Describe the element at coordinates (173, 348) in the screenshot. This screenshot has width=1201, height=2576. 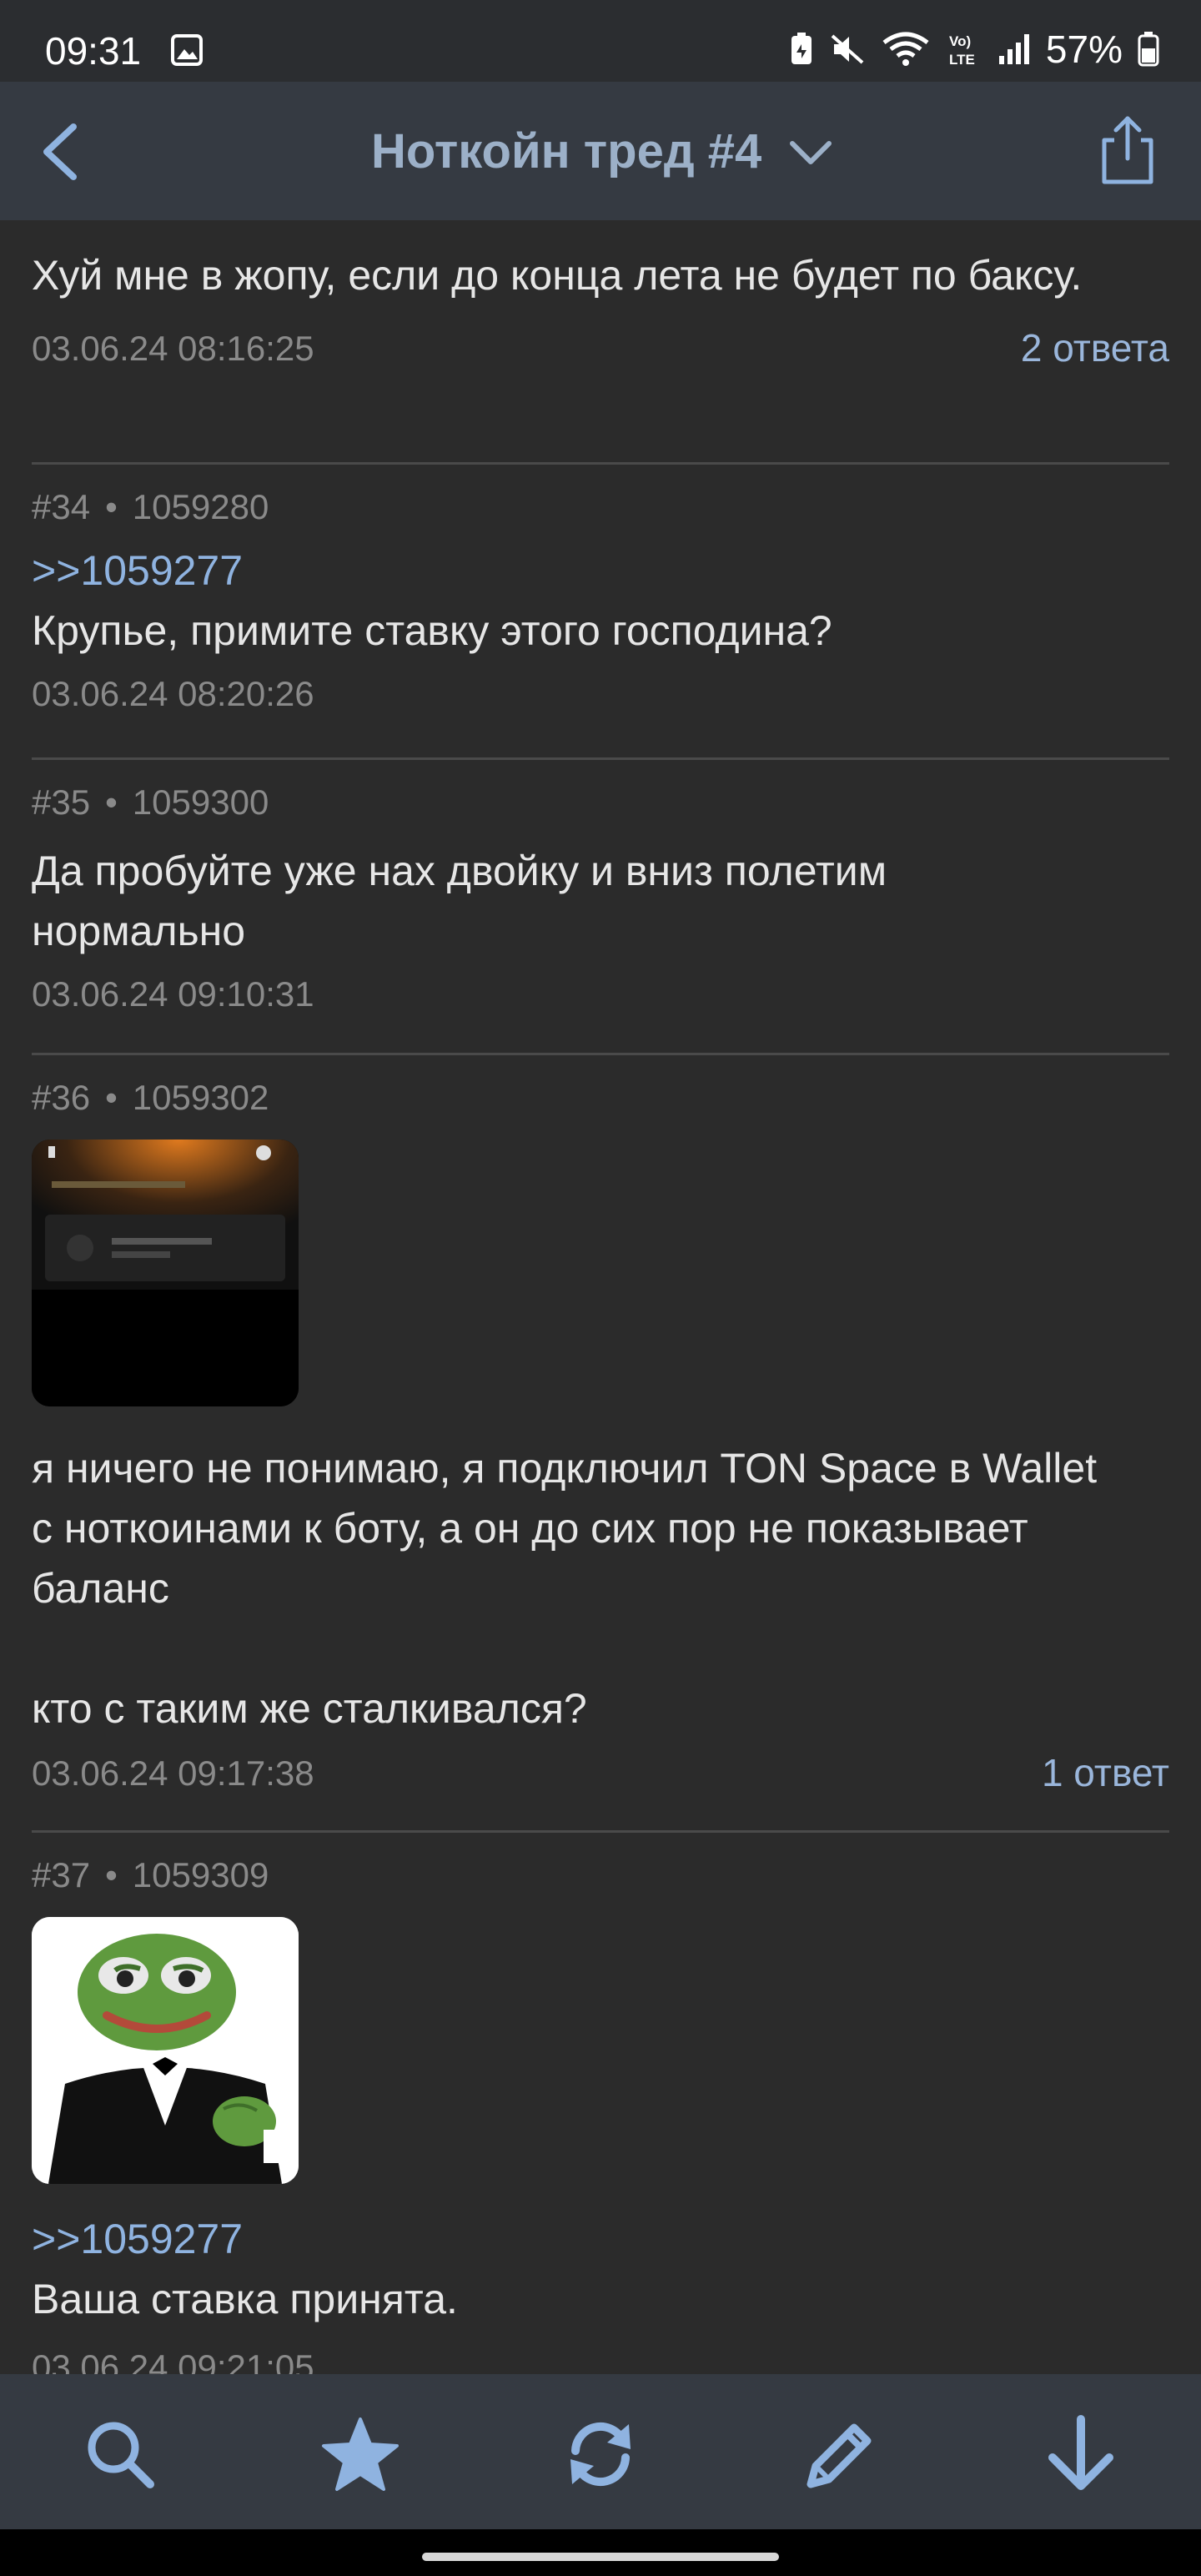
I see `post-date: 03.06.24 08:16:25` at that location.